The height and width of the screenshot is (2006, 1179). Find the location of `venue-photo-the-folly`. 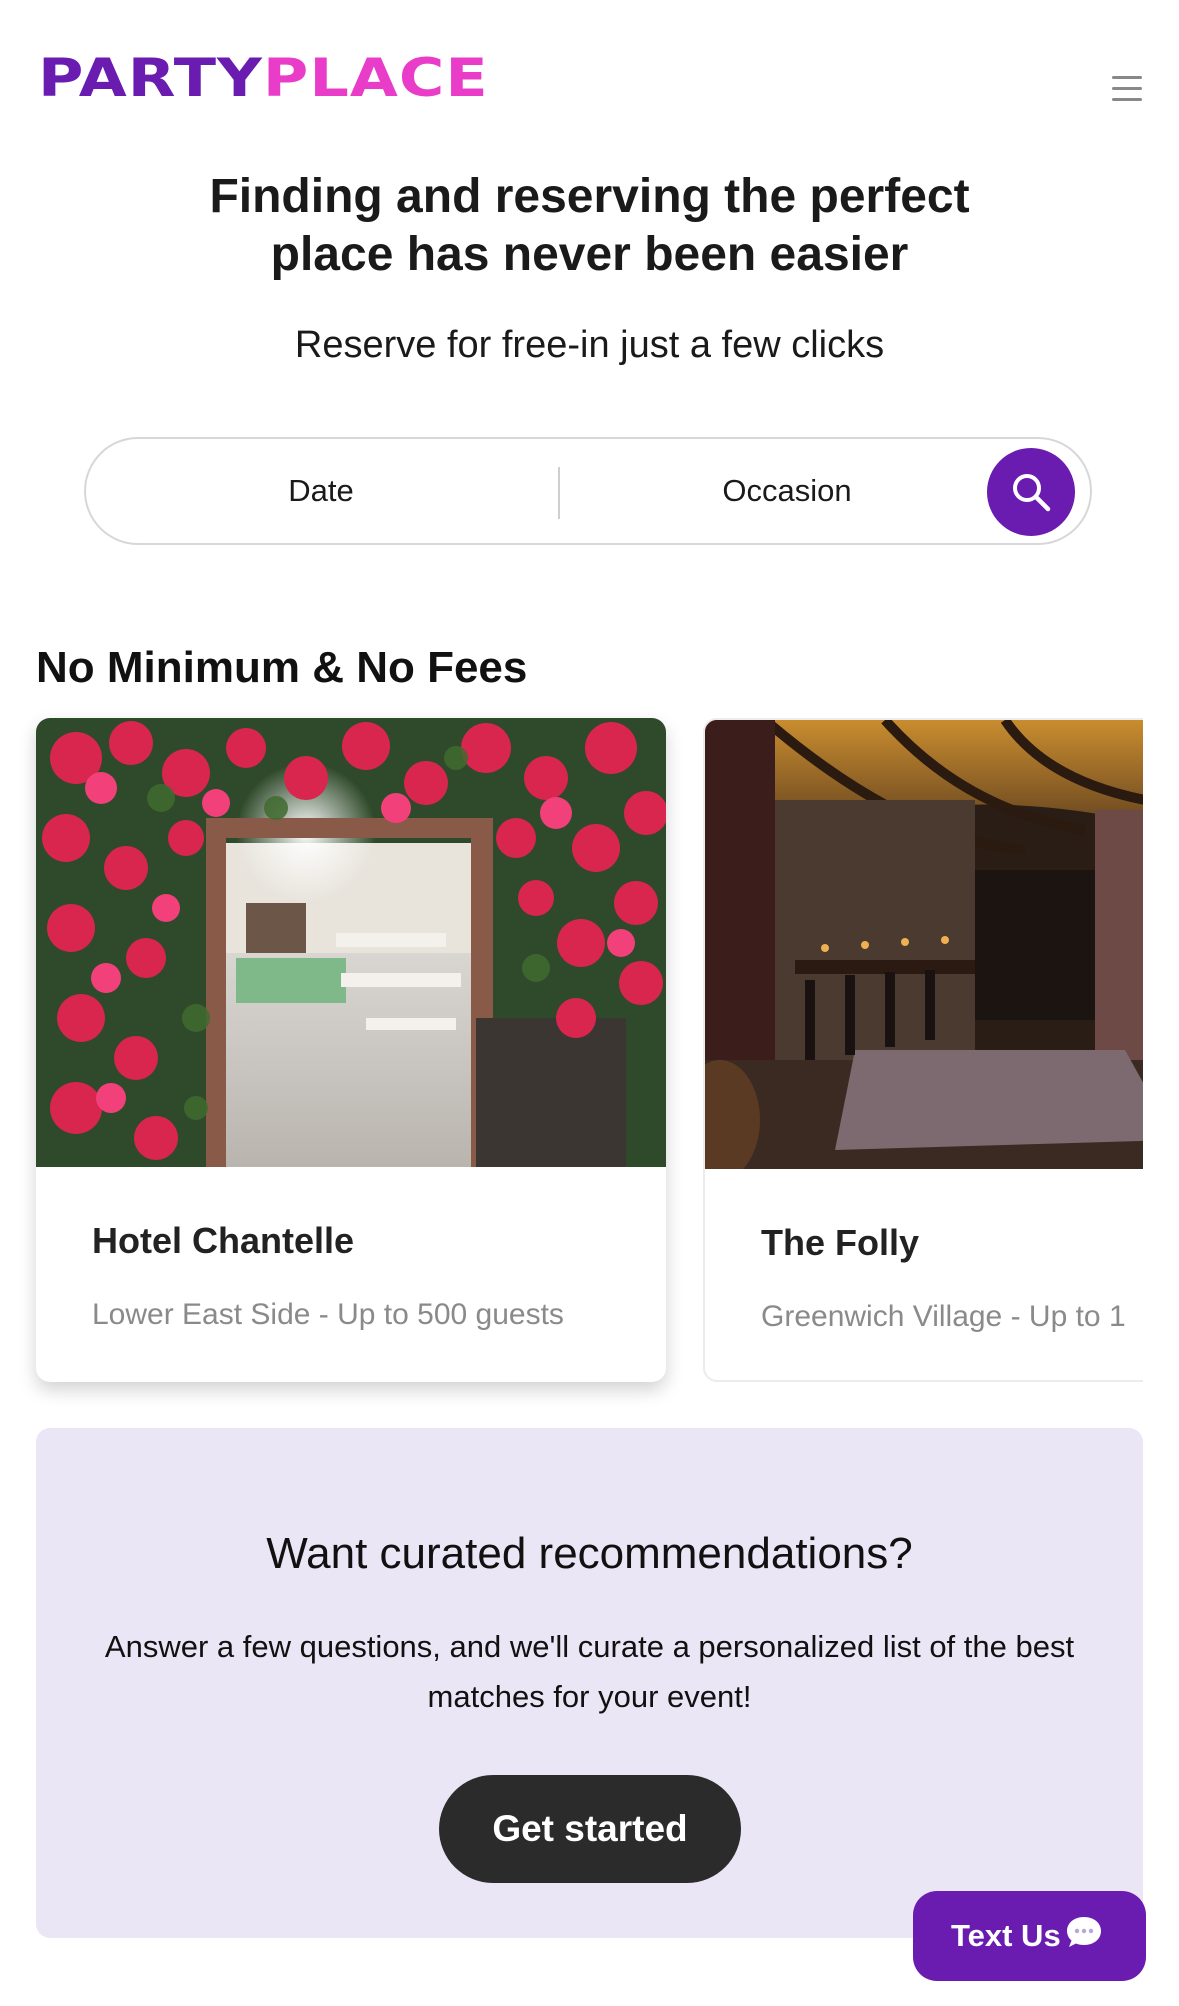

venue-photo-the-folly is located at coordinates (942, 944).